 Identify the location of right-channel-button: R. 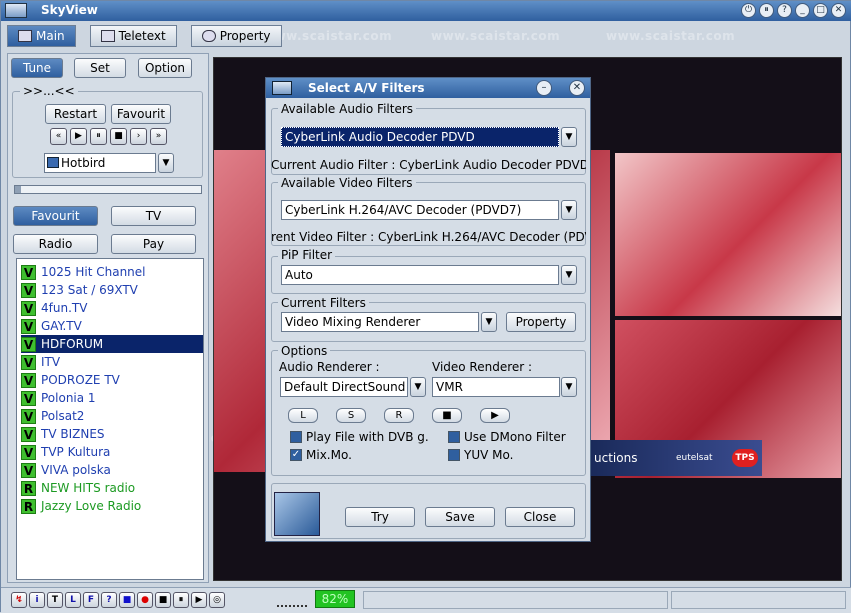
(399, 415).